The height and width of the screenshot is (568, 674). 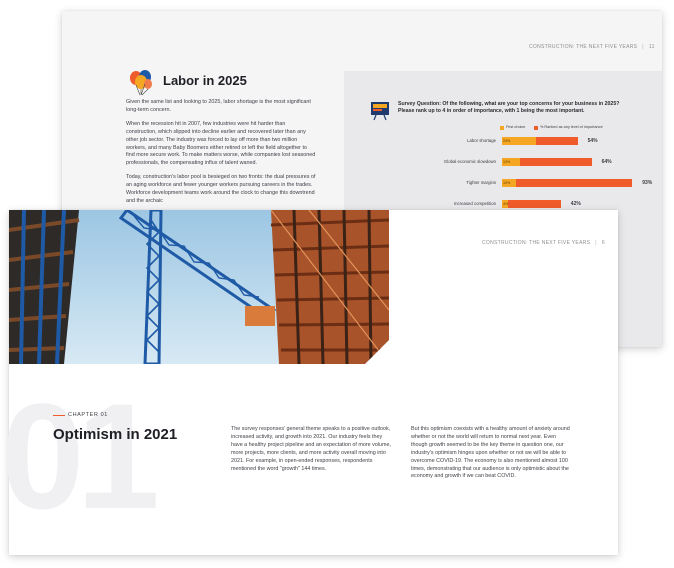 I want to click on chapter-title: Optimism in 2021, so click(x=115, y=434).